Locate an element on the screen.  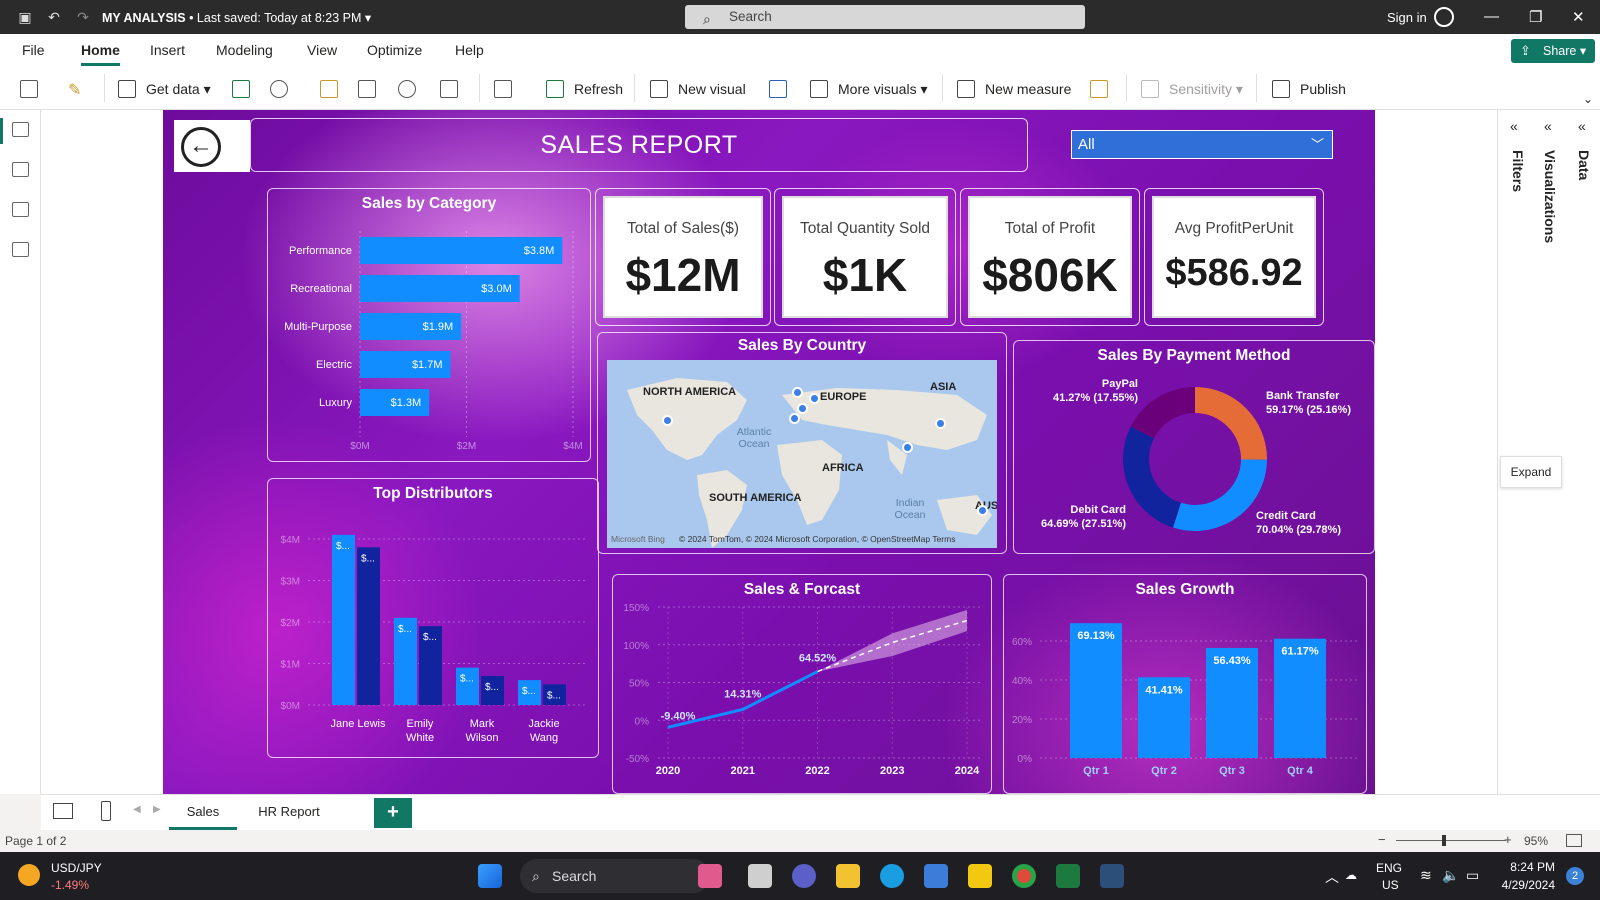
format-painter-icon: ✎ is located at coordinates (77, 89).